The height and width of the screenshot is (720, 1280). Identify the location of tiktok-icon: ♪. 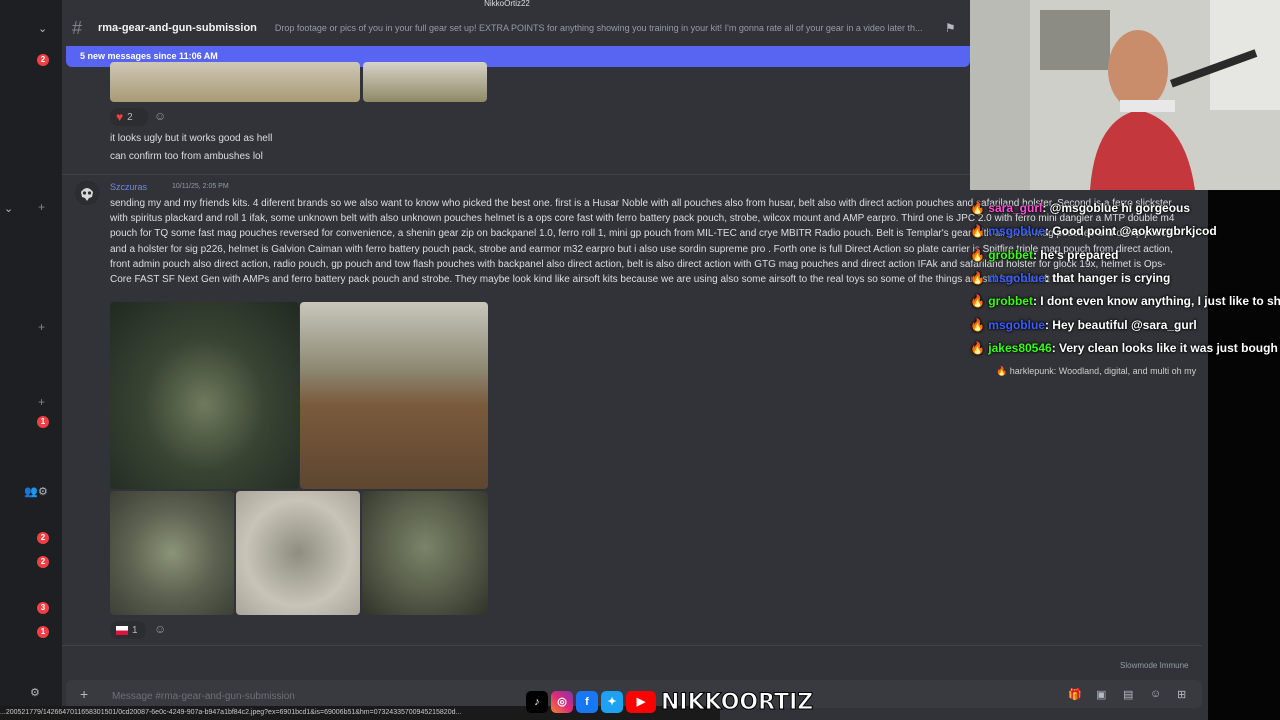
(537, 702).